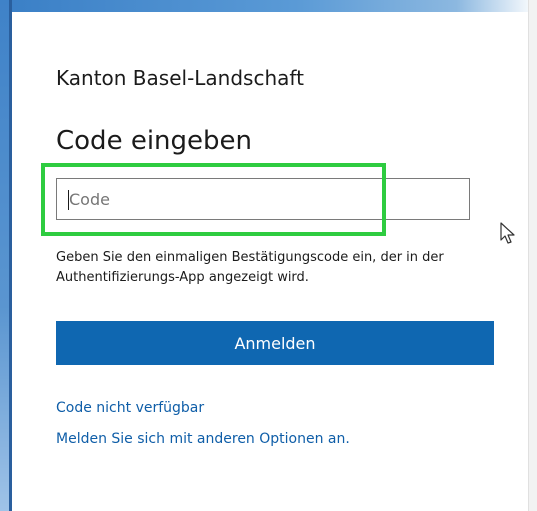 Image resolution: width=537 pixels, height=511 pixels. I want to click on organization-name: Kanton Basel-Landschaft, so click(180, 78).